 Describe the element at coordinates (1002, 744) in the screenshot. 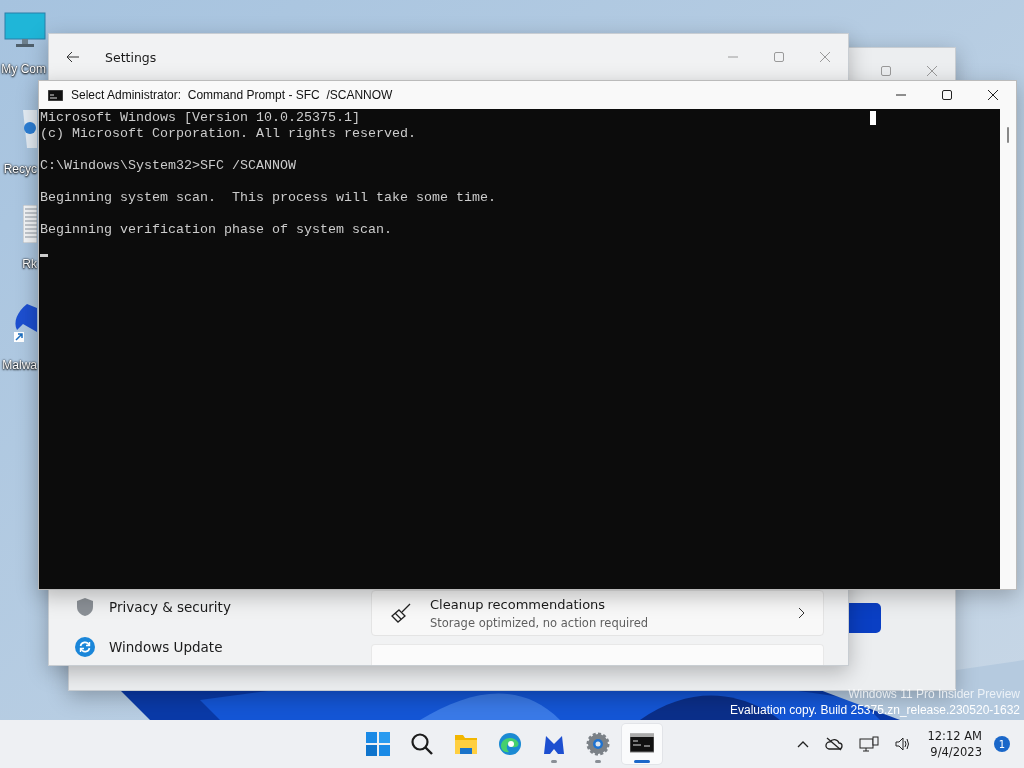

I see `notification-badge: 1` at that location.